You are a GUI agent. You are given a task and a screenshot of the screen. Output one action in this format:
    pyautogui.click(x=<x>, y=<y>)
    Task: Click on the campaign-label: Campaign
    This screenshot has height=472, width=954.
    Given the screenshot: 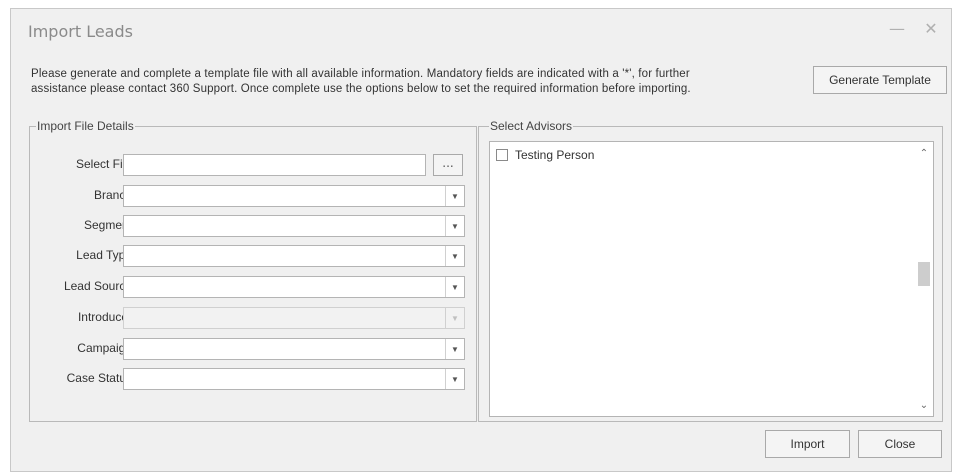 What is the action you would take?
    pyautogui.click(x=104, y=348)
    